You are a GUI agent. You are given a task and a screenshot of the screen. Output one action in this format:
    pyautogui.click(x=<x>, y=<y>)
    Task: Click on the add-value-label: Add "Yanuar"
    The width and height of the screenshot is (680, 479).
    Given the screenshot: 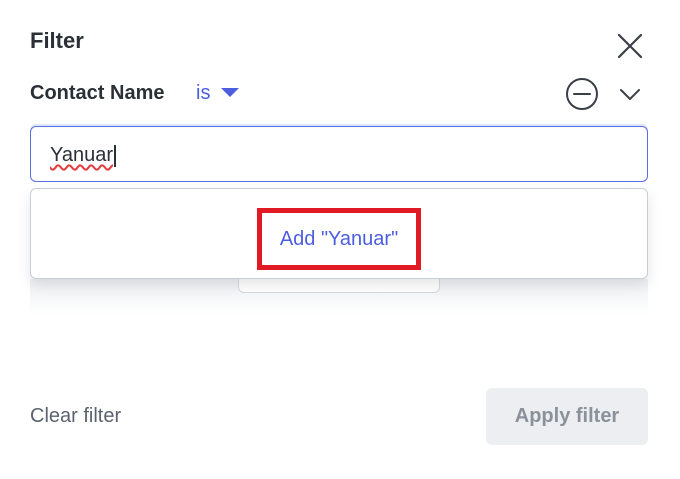 What is the action you would take?
    pyautogui.click(x=339, y=238)
    